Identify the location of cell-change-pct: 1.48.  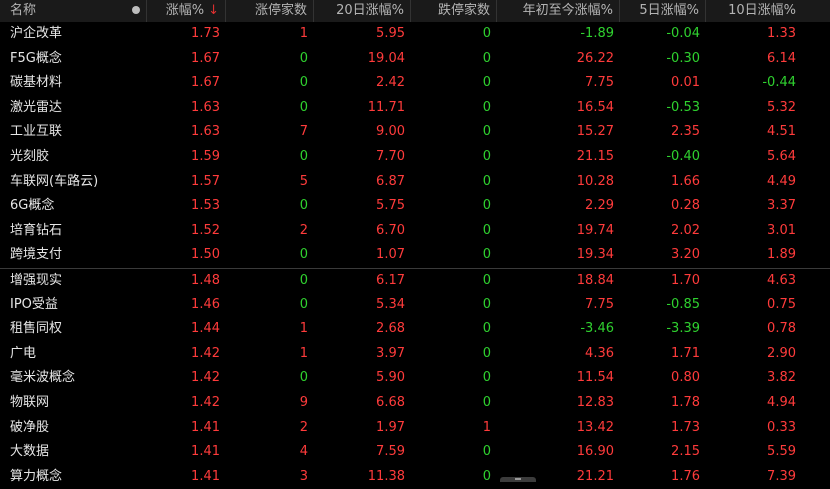
(205, 280).